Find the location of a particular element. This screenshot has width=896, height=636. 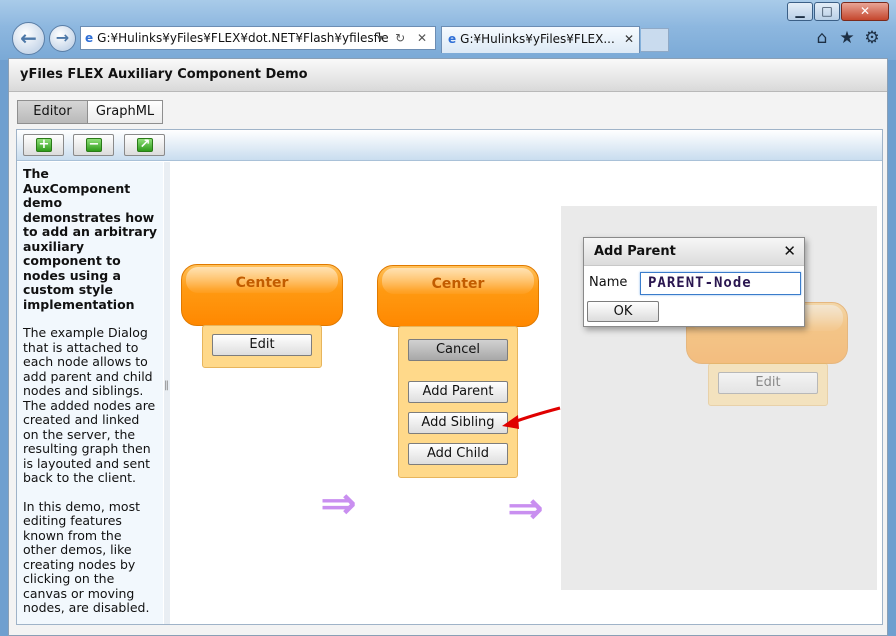

node-center-2: Center is located at coordinates (458, 296).